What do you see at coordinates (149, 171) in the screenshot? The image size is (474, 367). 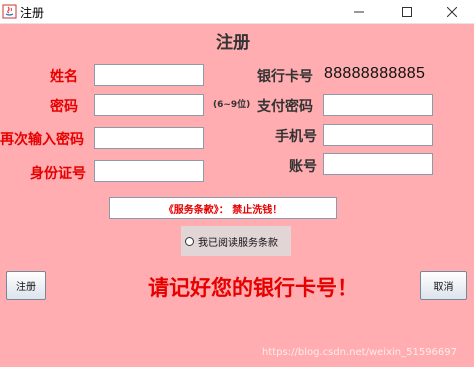 I see `id-number-input` at bounding box center [149, 171].